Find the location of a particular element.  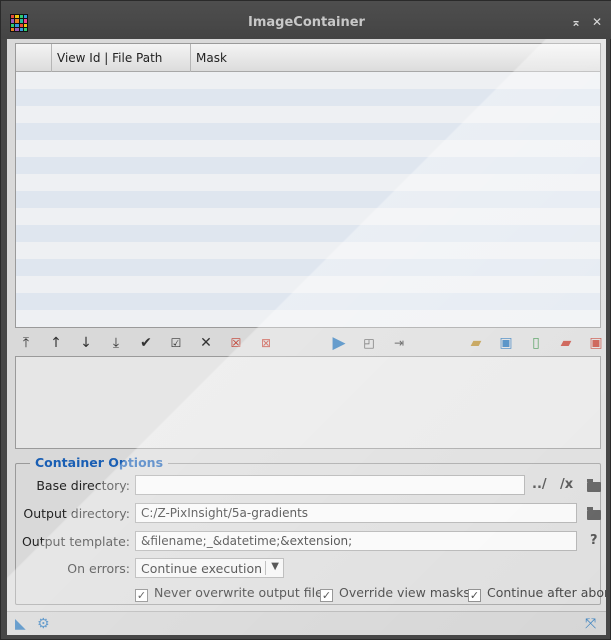

output-directory-folder-icon is located at coordinates (594, 513).